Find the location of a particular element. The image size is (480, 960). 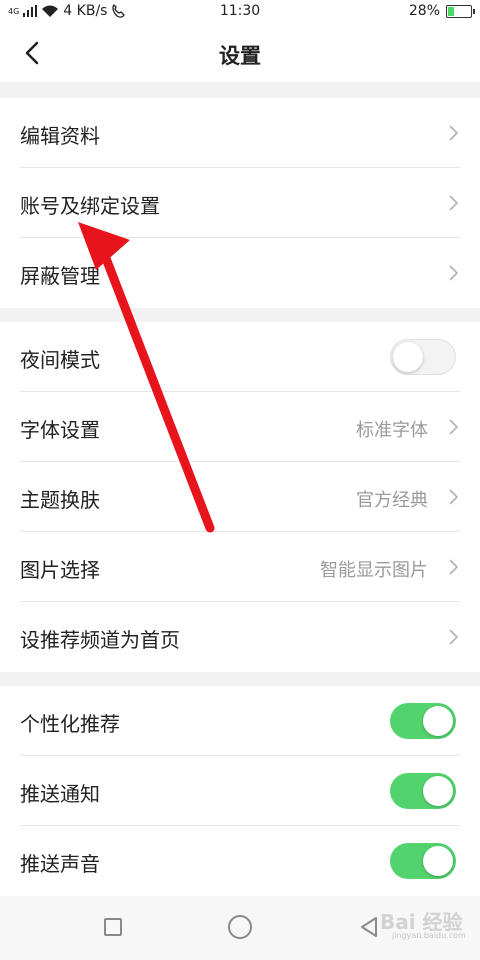

night-mode-toggle is located at coordinates (423, 357).